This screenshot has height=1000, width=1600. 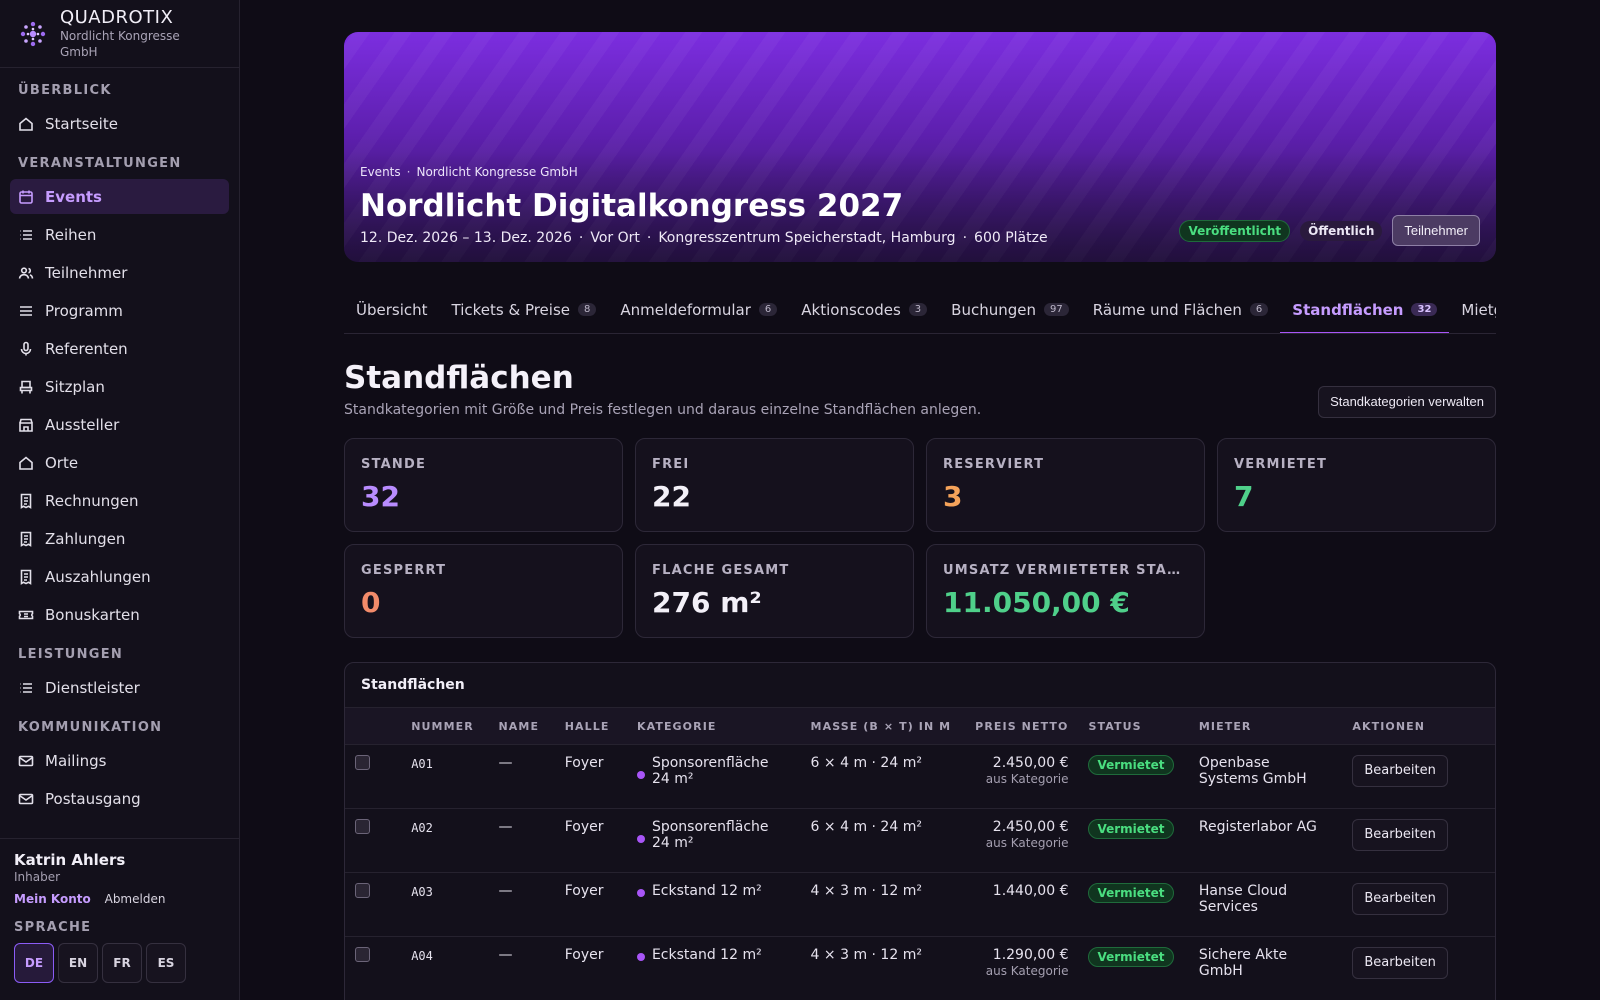 I want to click on stat-card-flache-gesamt: FLÄCHE GESAMT 276 m², so click(x=774, y=591).